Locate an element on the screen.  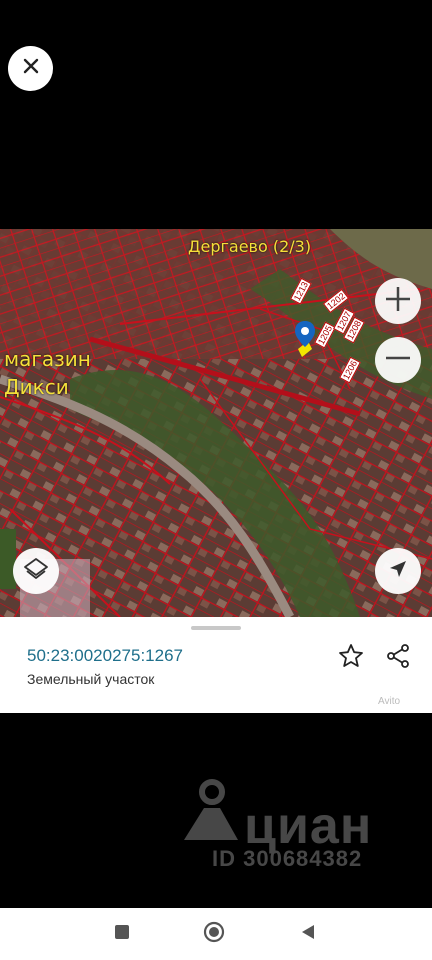
plus-icon is located at coordinates (398, 301).